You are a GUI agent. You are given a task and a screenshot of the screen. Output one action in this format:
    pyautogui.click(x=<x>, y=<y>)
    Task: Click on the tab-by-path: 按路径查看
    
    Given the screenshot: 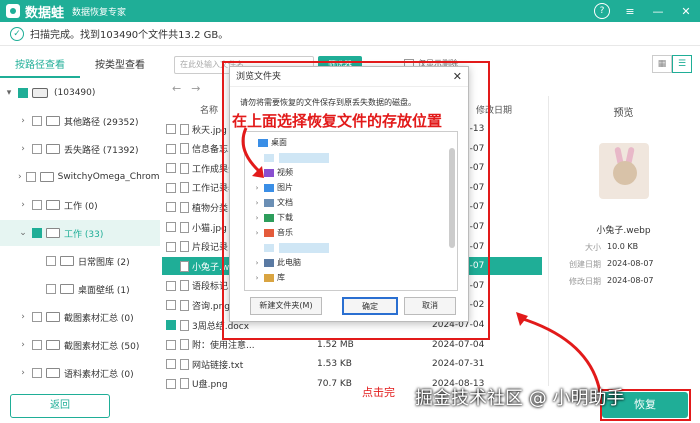 What is the action you would take?
    pyautogui.click(x=40, y=67)
    